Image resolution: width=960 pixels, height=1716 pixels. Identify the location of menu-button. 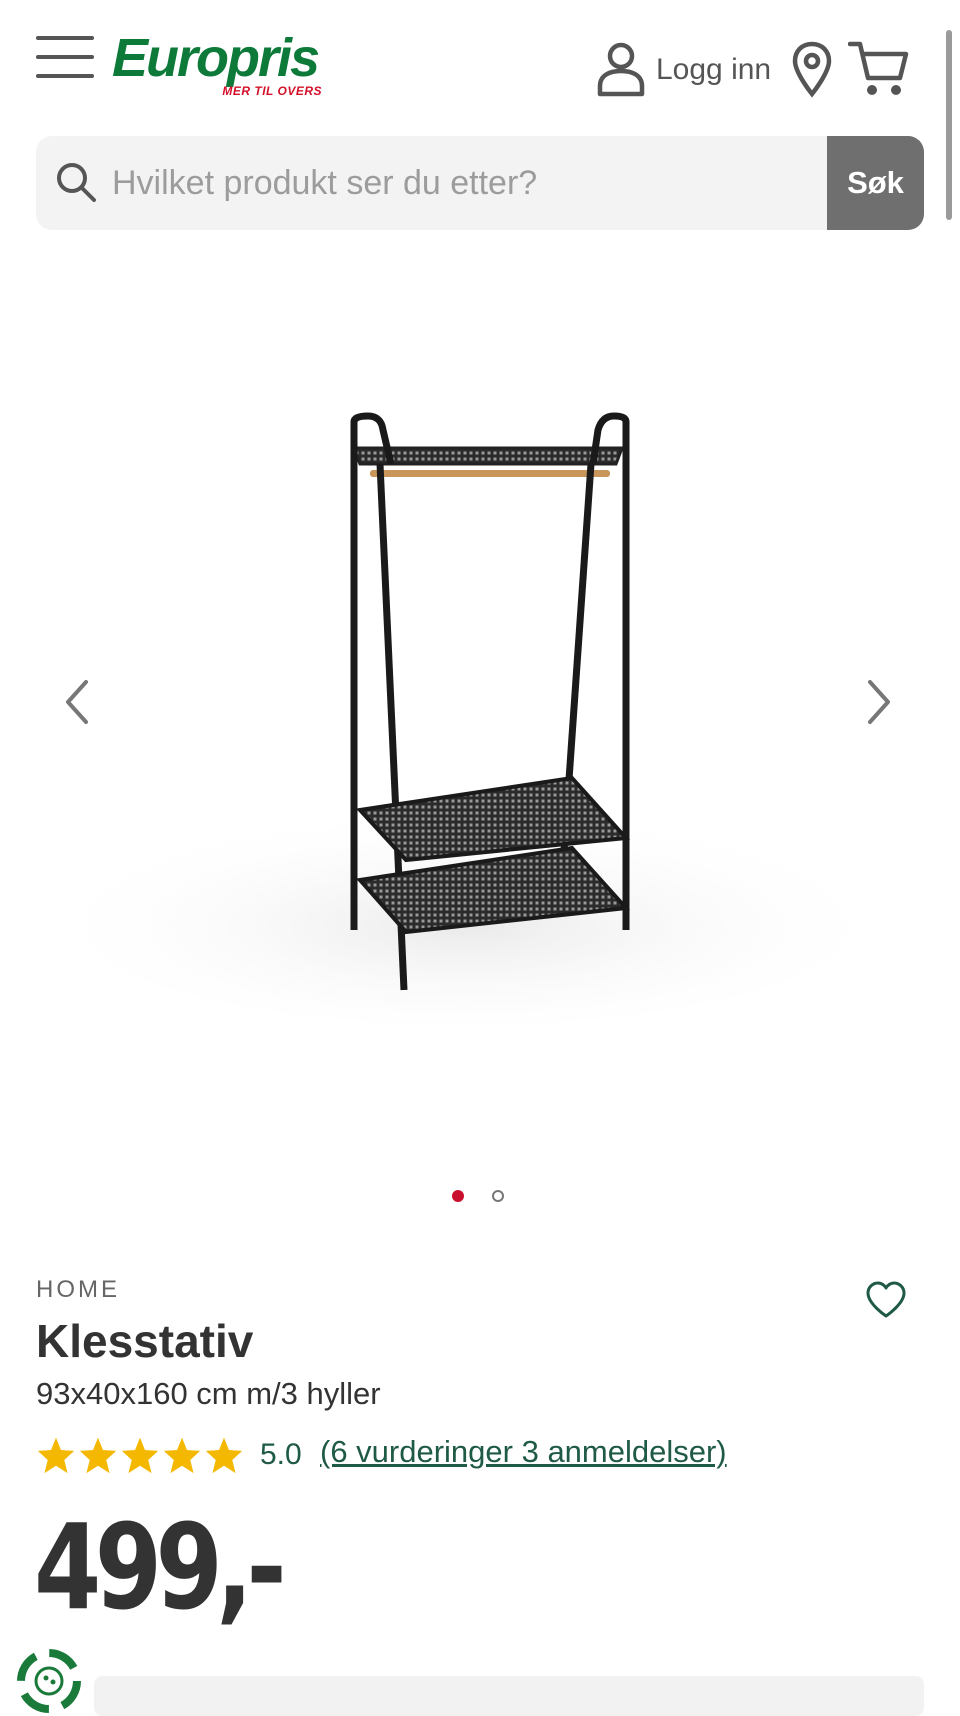
(65, 58).